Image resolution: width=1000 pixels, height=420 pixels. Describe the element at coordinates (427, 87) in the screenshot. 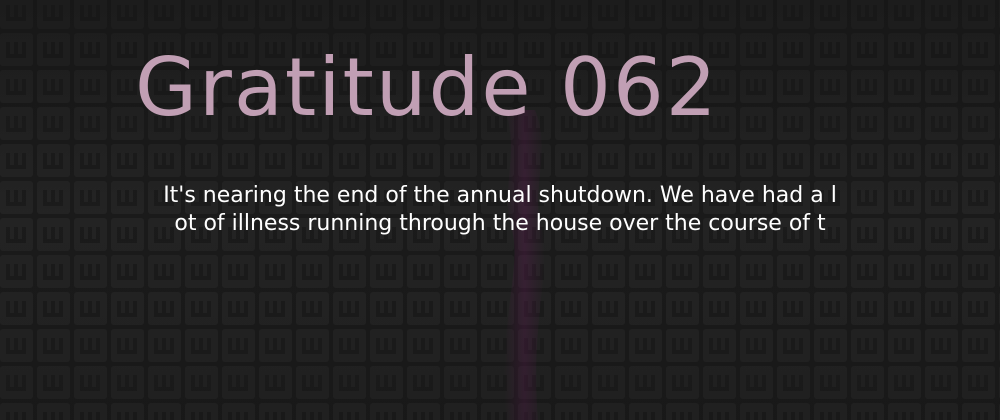

I see `post-title: Gratitude 062` at that location.